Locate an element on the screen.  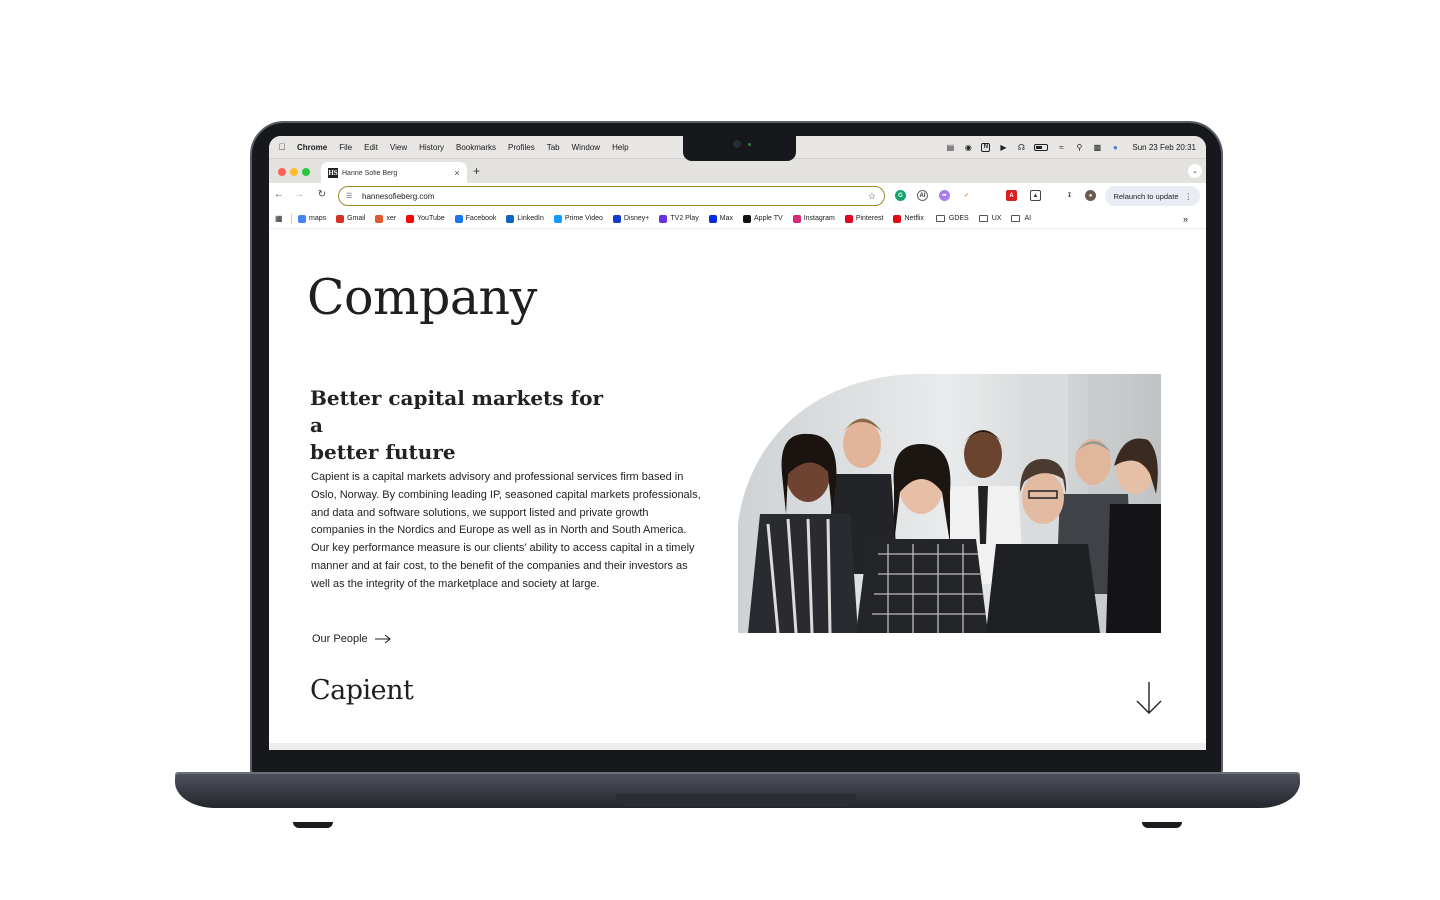
new-tab-button: + is located at coordinates (476, 171).